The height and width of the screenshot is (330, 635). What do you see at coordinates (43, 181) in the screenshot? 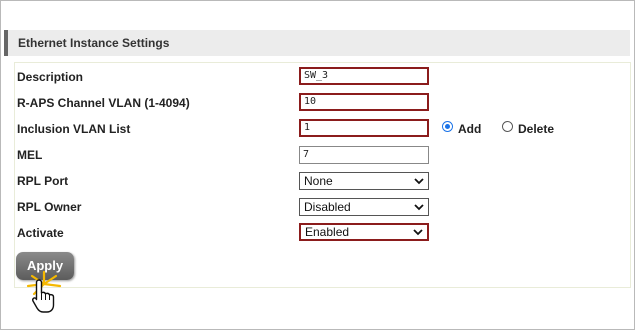
I see `rpl-port-label: RPL Port` at bounding box center [43, 181].